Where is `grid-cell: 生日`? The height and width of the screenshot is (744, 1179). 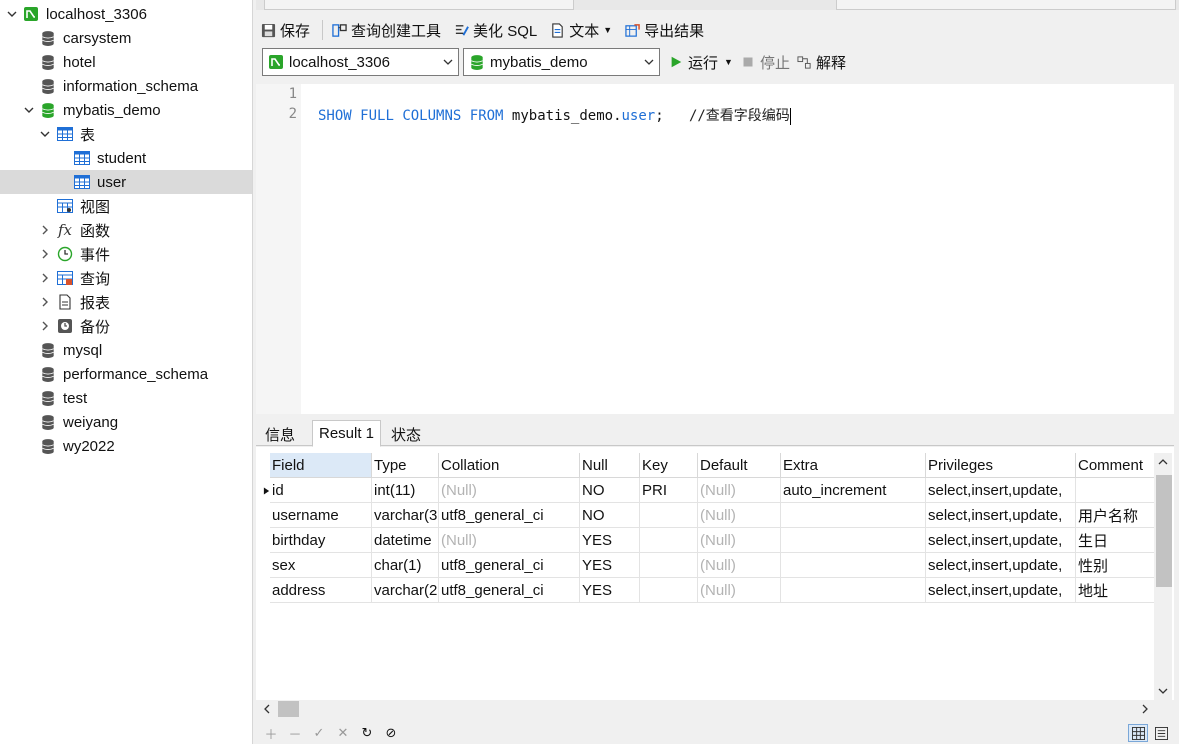
grid-cell: 生日 is located at coordinates (1116, 540).